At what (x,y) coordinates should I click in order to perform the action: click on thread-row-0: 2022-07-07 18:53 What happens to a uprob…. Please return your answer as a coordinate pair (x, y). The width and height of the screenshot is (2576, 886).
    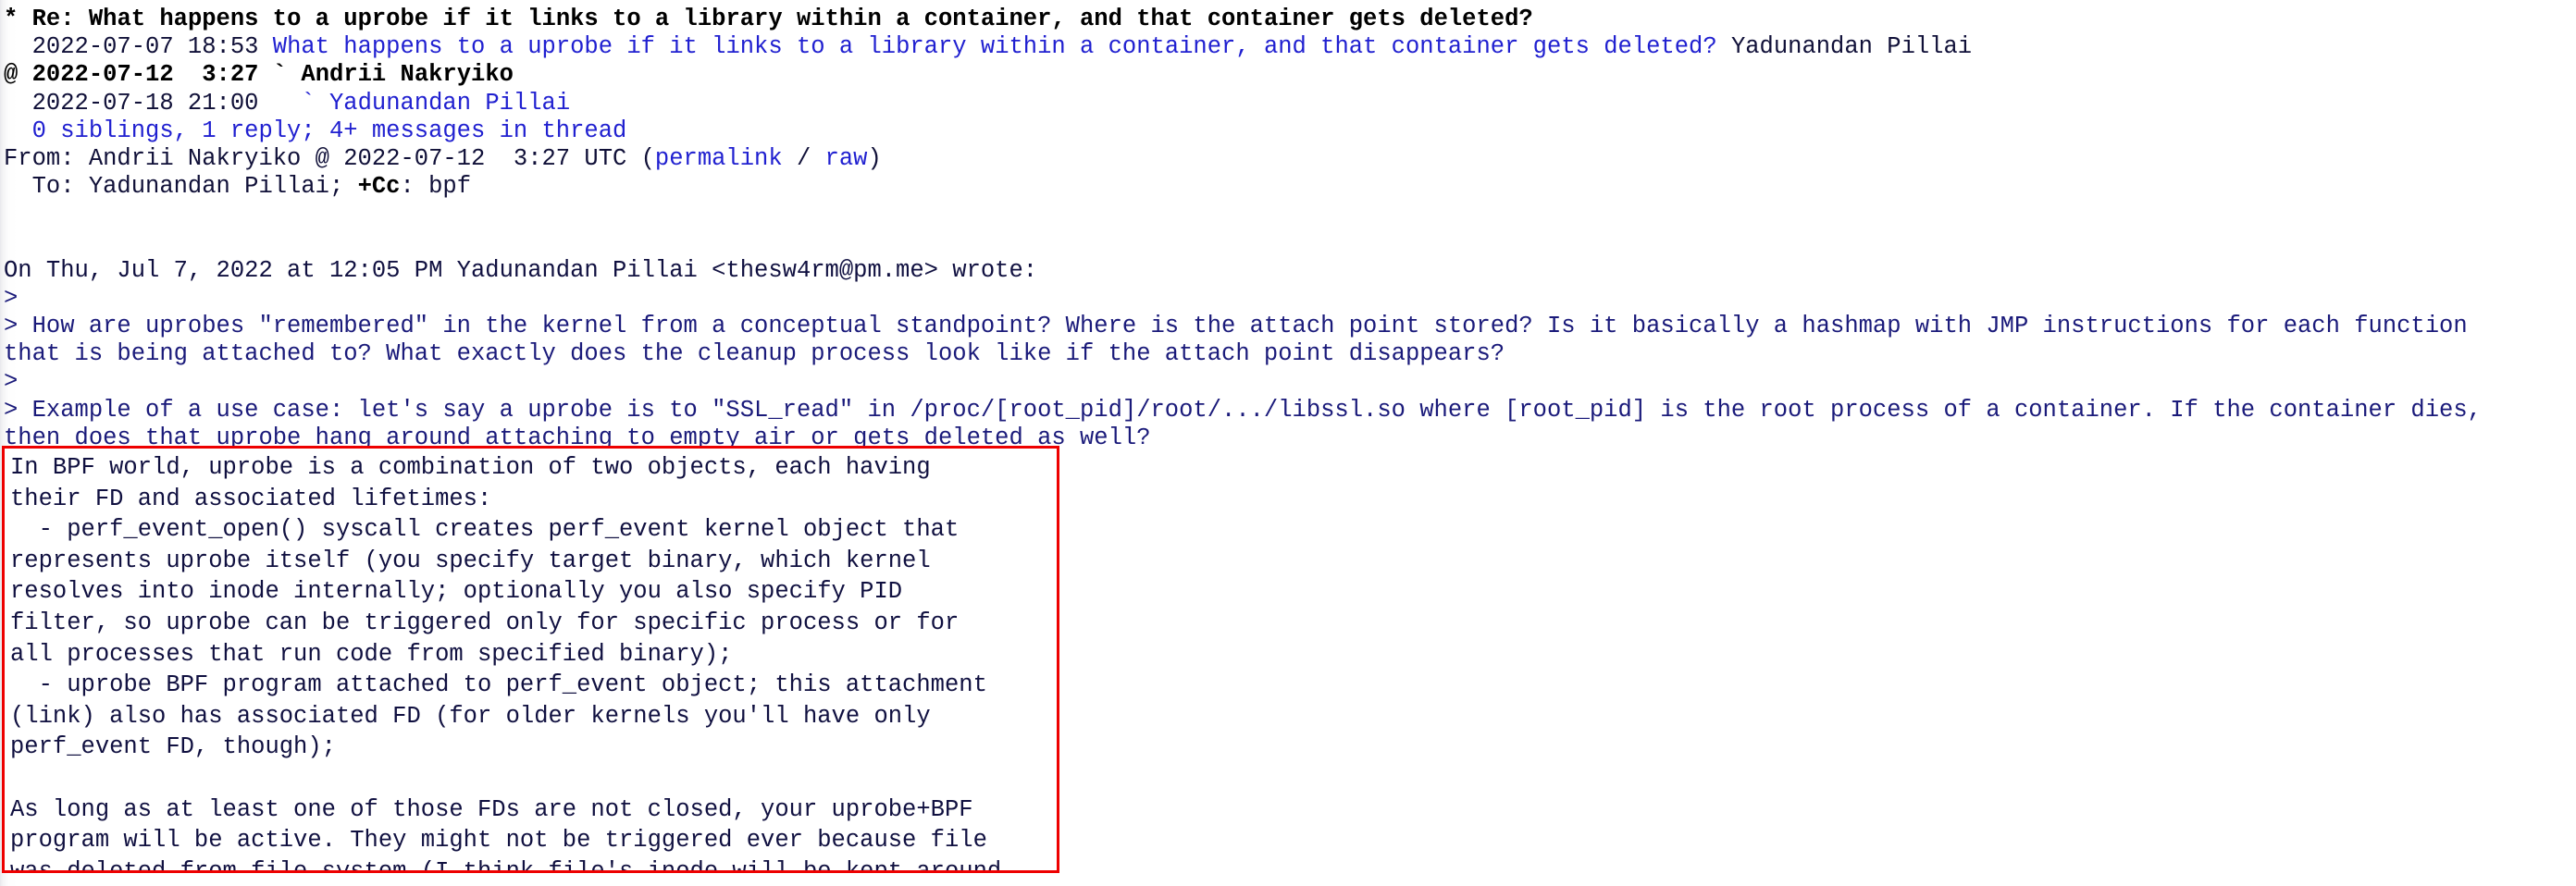
    Looking at the image, I should click on (1290, 47).